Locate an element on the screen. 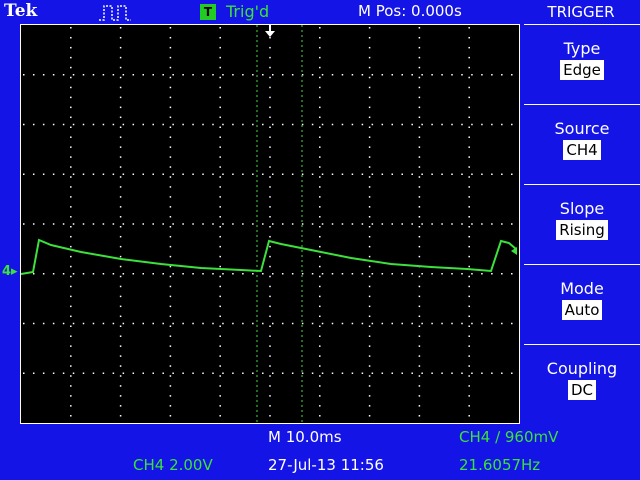 The width and height of the screenshot is (640, 480). menu-item-value: Auto is located at coordinates (582, 310).